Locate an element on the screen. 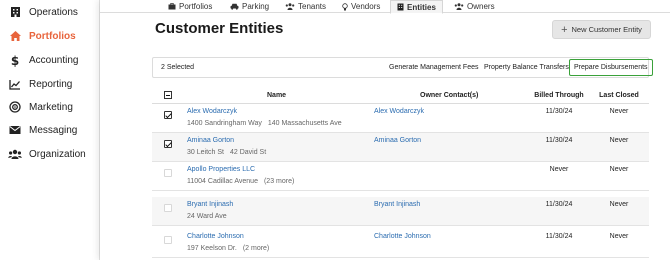 This screenshot has height=260, width=670. entity-addresses: 30 Leitch St 42 David St is located at coordinates (226, 152).